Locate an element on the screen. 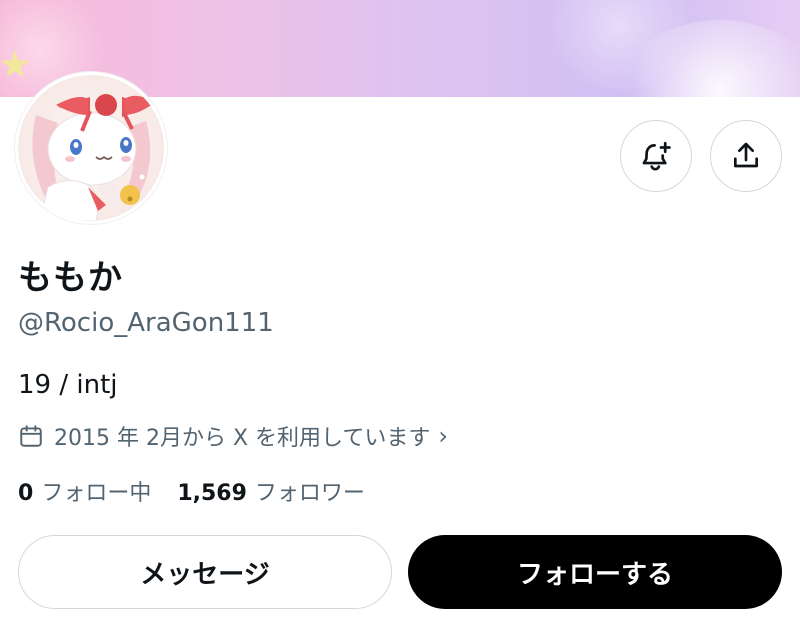 The width and height of the screenshot is (800, 636). user-handle: @Rocio_AraGon111 is located at coordinates (146, 323).